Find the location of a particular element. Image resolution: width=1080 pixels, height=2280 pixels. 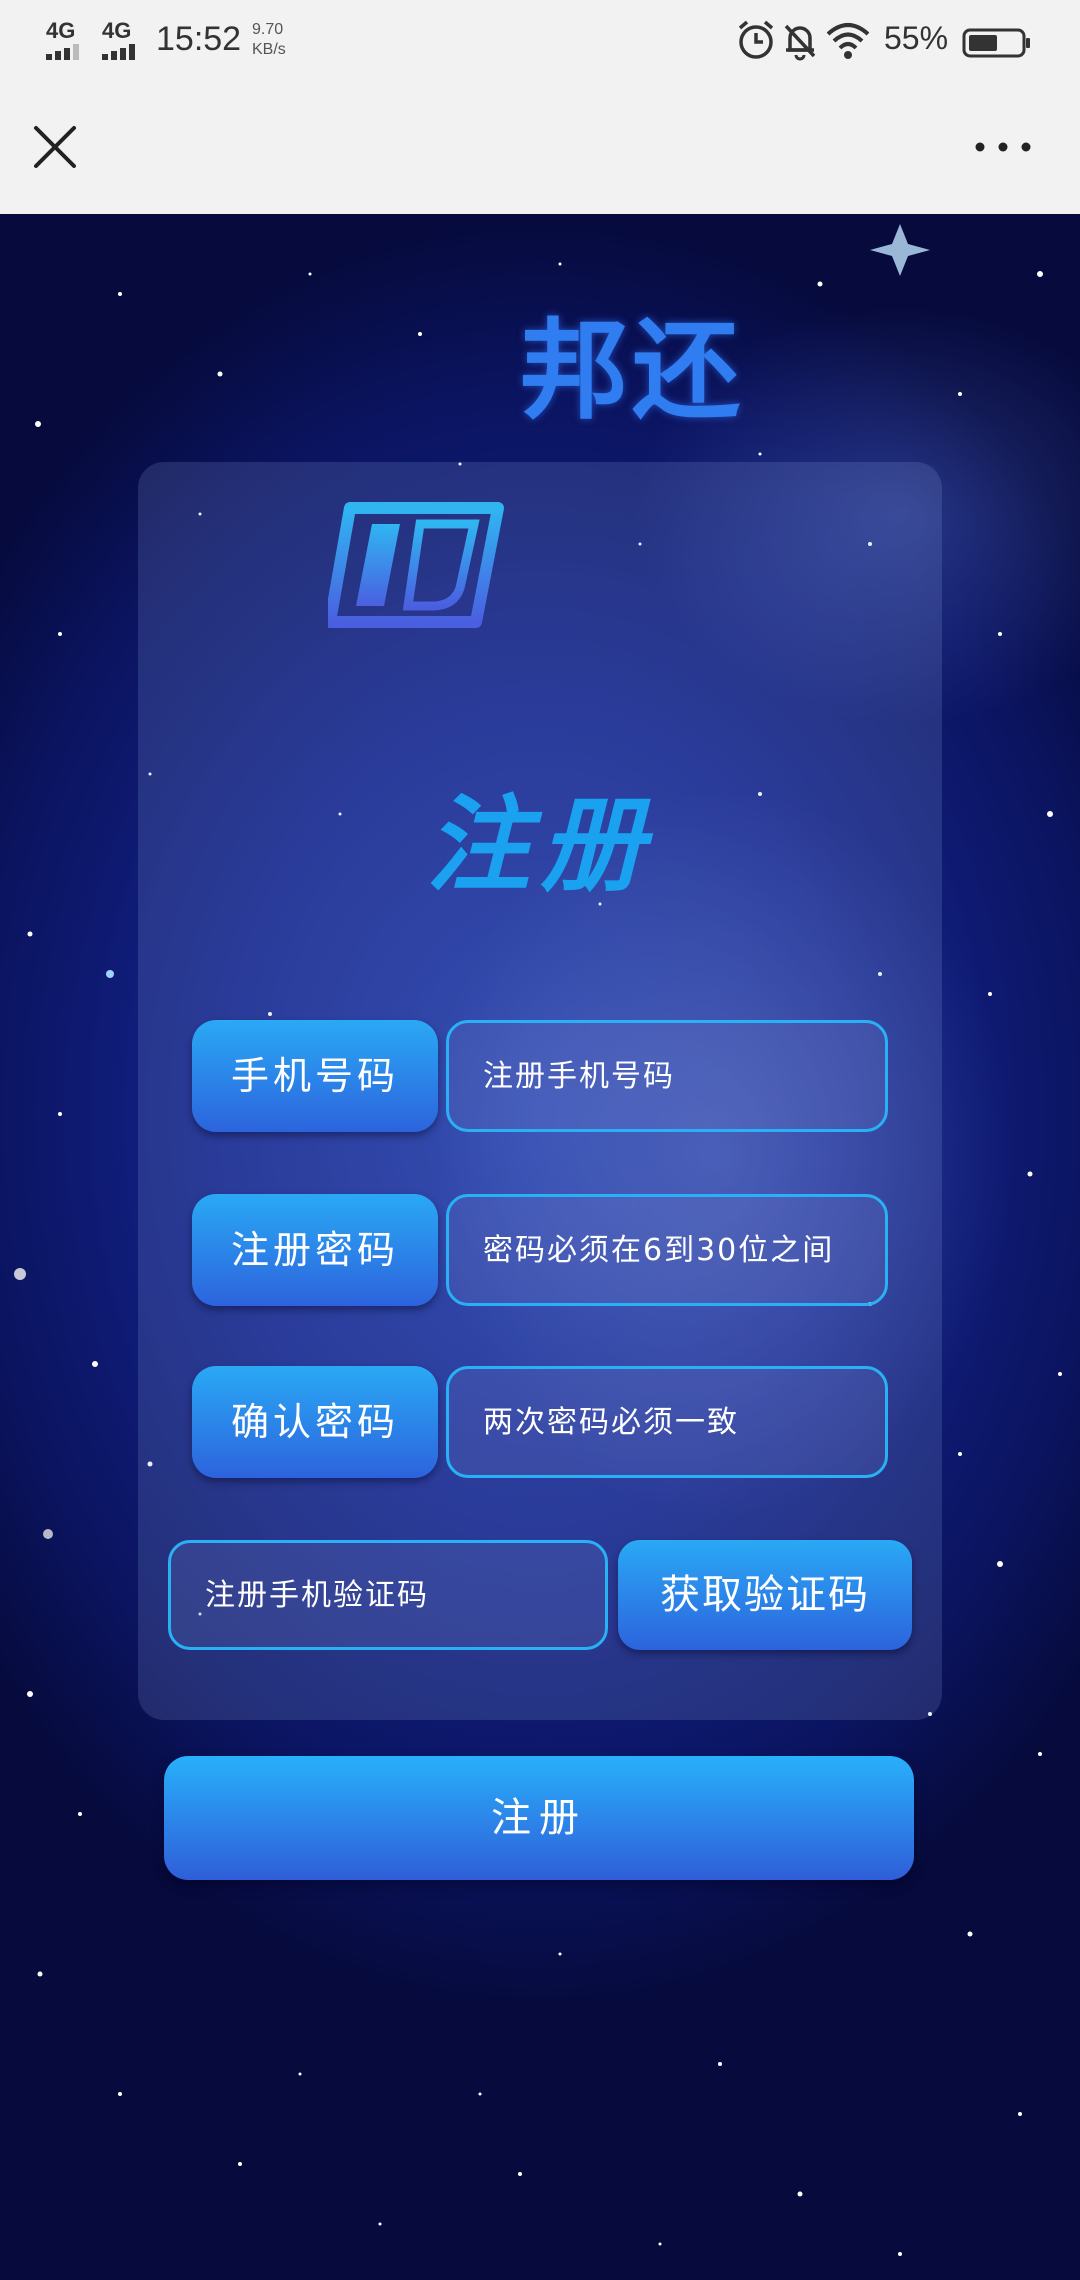

clock: 15:52 is located at coordinates (199, 39).